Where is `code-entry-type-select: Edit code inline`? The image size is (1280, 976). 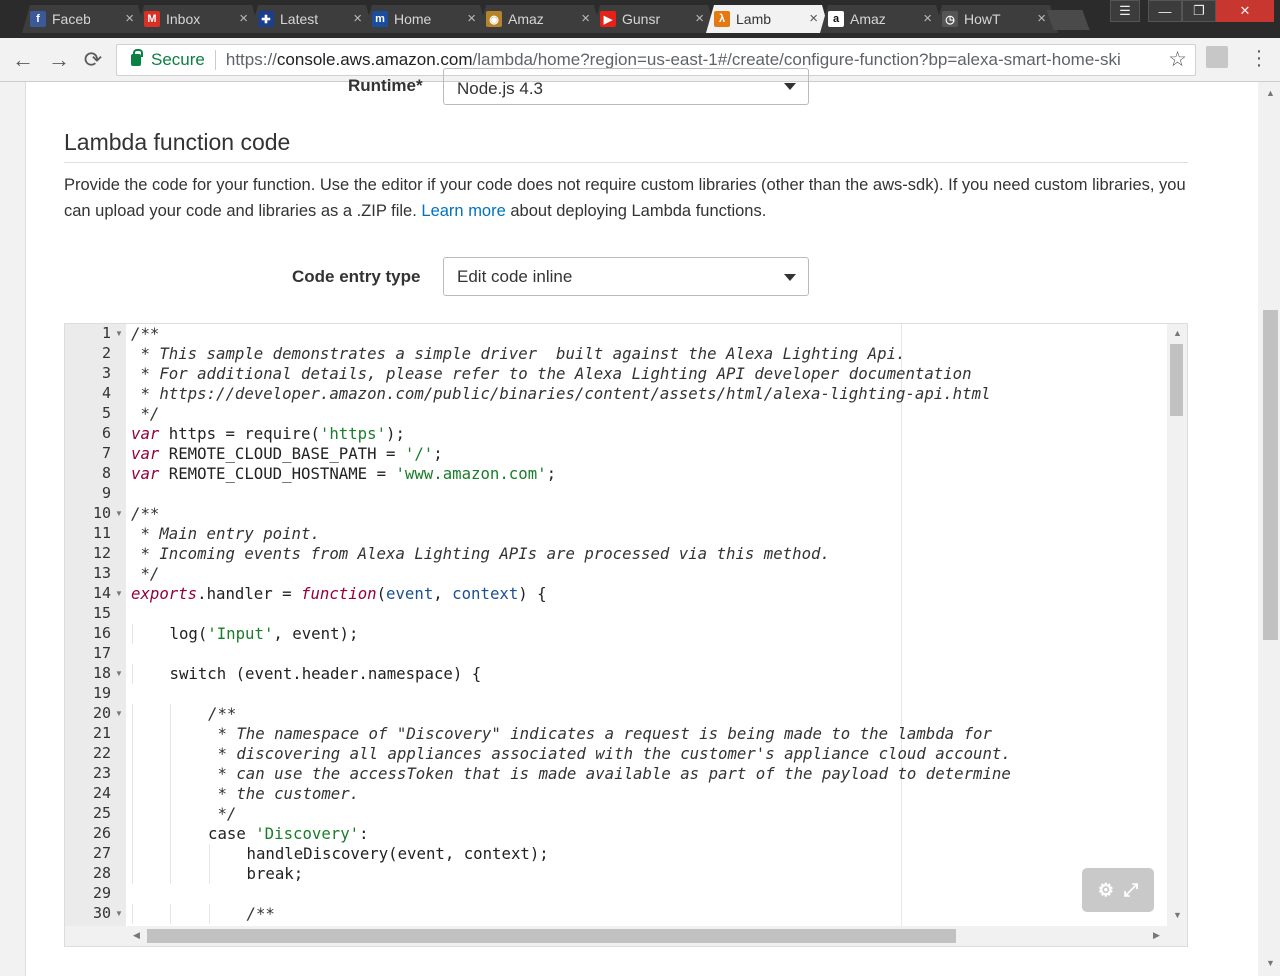 code-entry-type-select: Edit code inline is located at coordinates (626, 276).